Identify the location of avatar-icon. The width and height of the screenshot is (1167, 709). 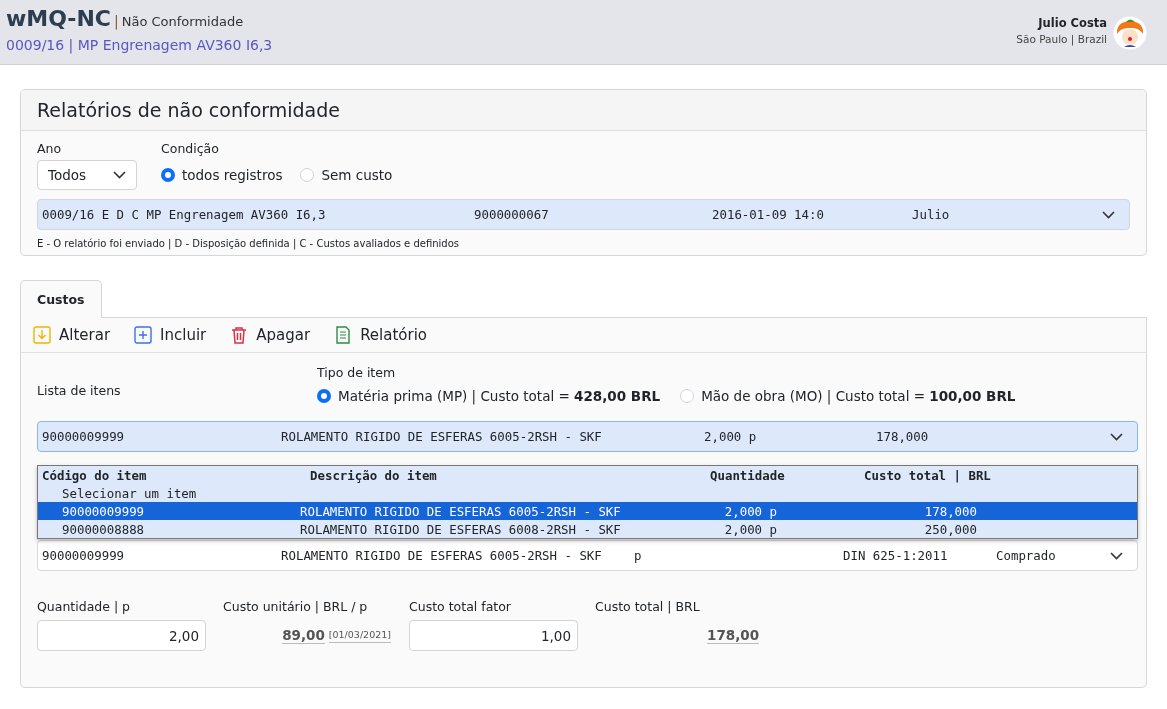
(1130, 33).